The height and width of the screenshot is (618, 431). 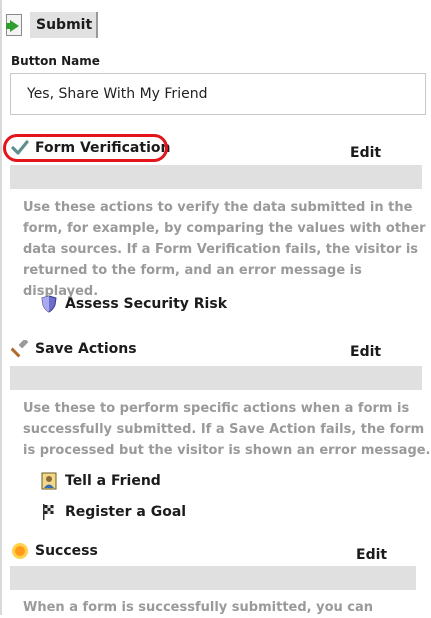 What do you see at coordinates (213, 578) in the screenshot?
I see `success-drop-zone` at bounding box center [213, 578].